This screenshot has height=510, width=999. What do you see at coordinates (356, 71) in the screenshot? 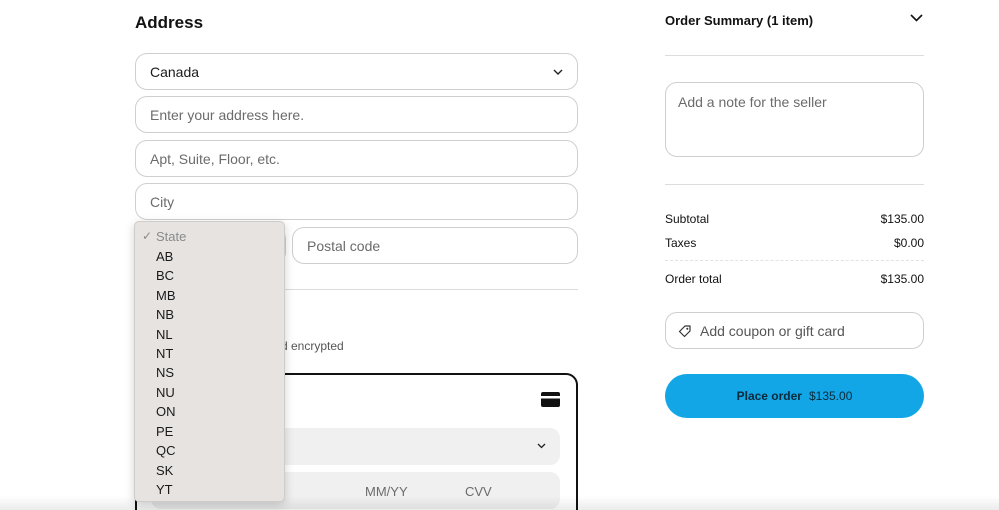
I see `country-select: Canada` at bounding box center [356, 71].